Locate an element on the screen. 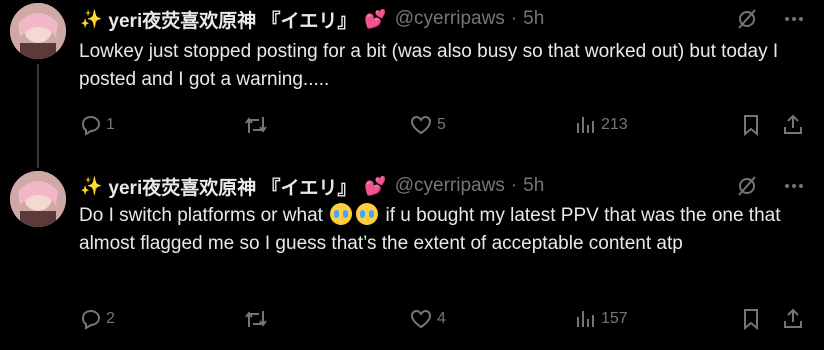 Image resolution: width=824 pixels, height=350 pixels. like-count: 5 is located at coordinates (441, 124).